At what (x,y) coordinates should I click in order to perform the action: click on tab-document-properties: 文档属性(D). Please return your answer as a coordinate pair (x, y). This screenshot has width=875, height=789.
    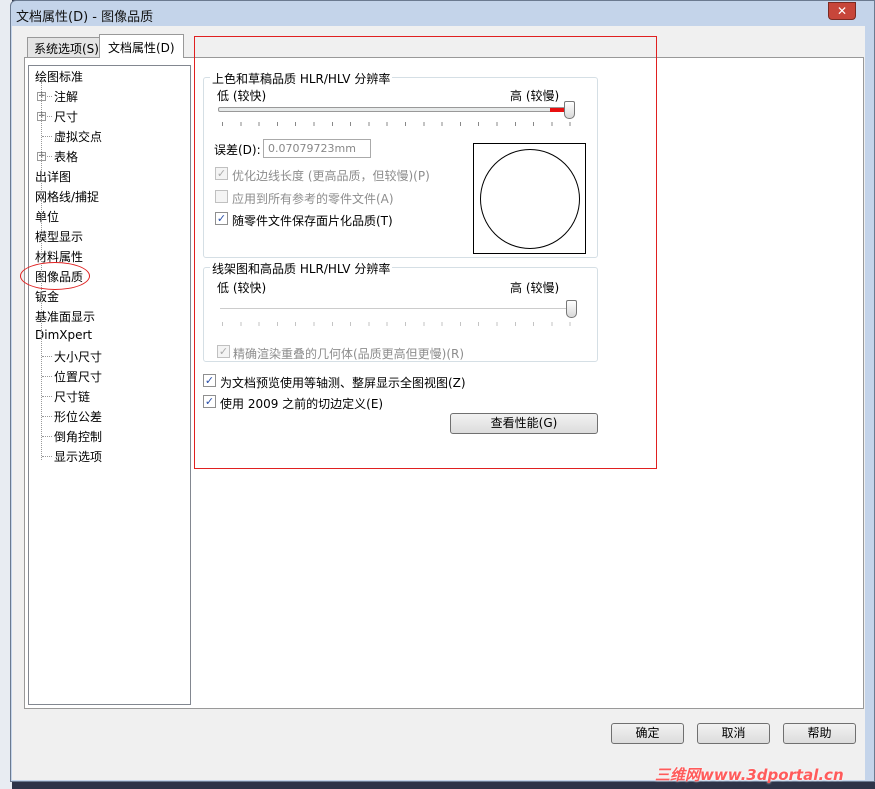
    Looking at the image, I should click on (141, 46).